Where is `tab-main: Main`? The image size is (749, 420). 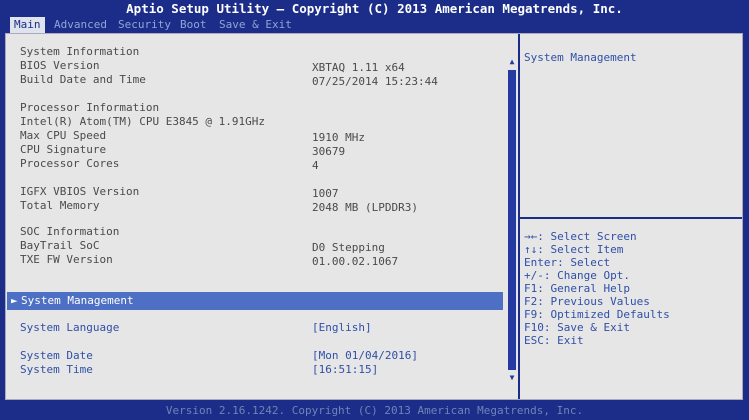 tab-main: Main is located at coordinates (27, 25).